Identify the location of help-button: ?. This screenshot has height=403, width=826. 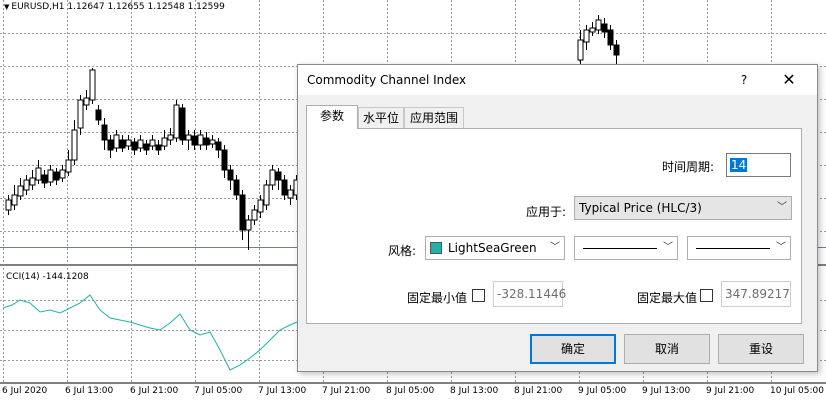
(744, 80).